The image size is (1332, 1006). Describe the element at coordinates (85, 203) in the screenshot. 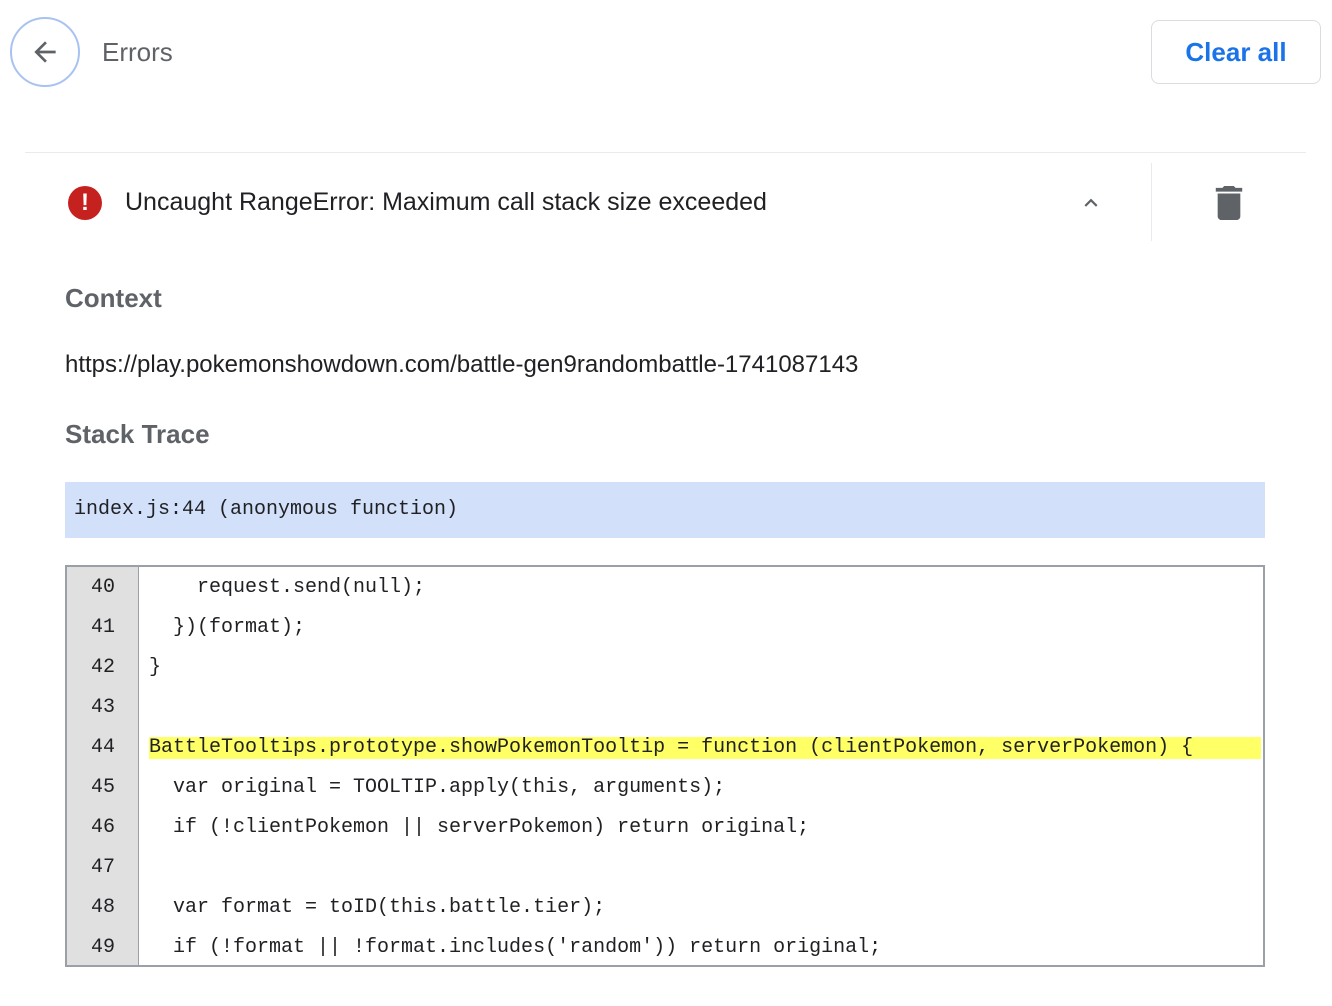

I see `error-icon: !` at that location.